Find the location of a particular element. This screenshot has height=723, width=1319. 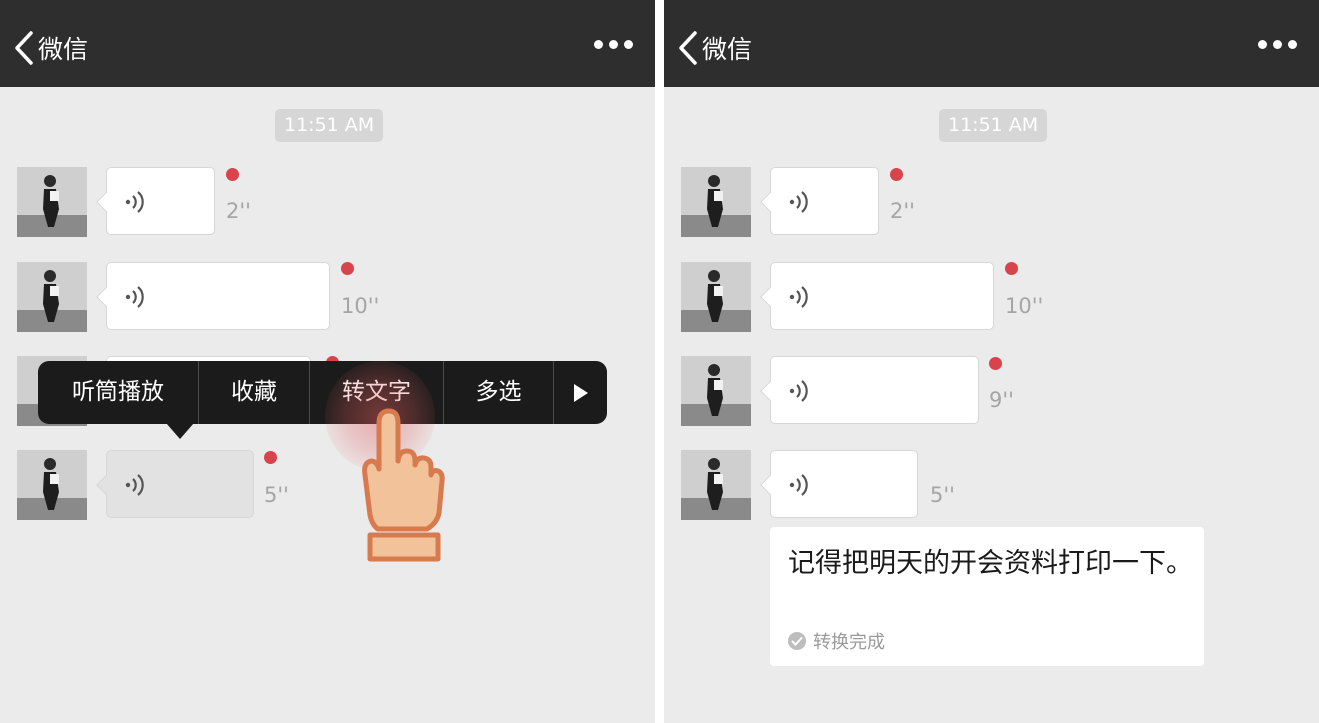

transcription-status-label: 转换完成 is located at coordinates (849, 642).